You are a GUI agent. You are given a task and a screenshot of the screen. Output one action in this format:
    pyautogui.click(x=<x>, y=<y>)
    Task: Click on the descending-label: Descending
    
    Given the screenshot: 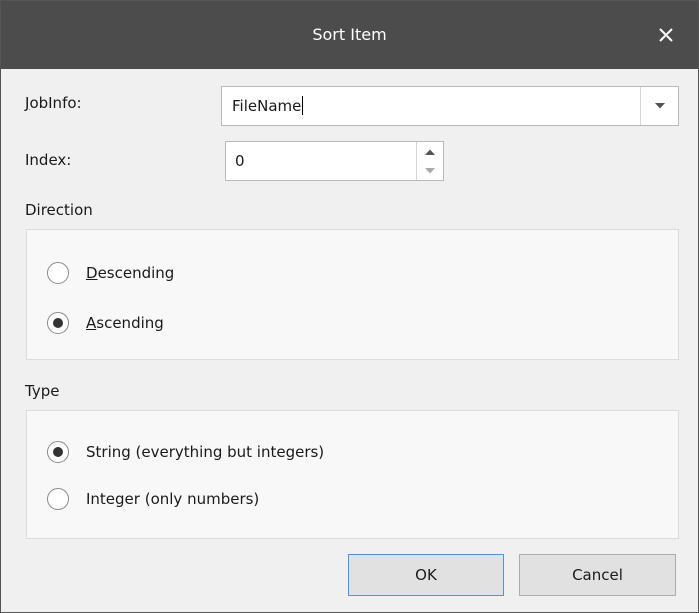 What is the action you would take?
    pyautogui.click(x=130, y=273)
    